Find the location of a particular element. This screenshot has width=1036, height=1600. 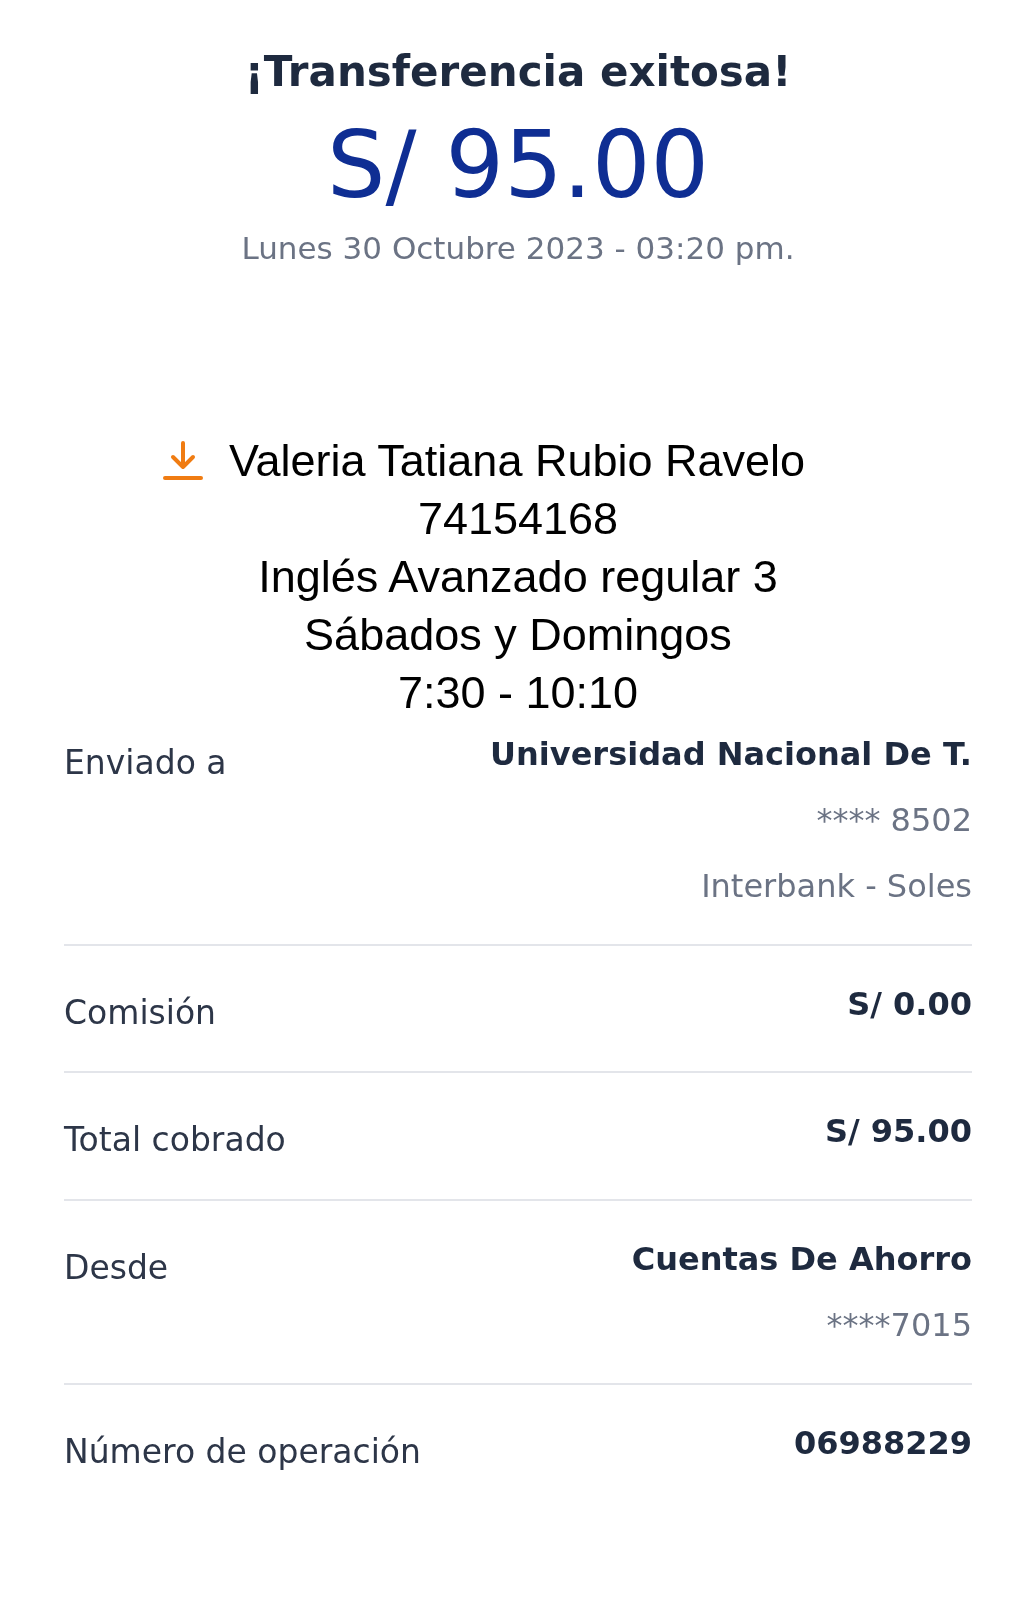

success-title: ¡Transferencia exitosa! is located at coordinates (518, 72).